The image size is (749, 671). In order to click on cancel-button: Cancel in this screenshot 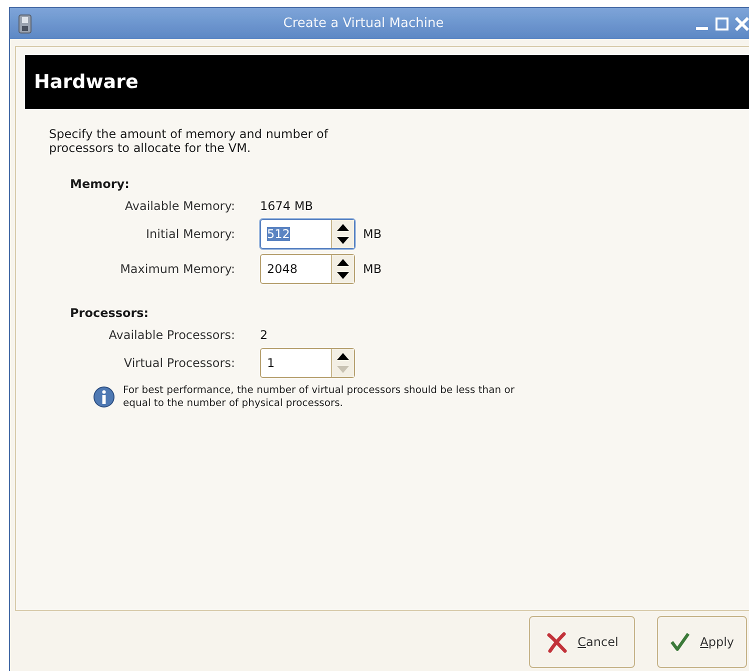, I will do `click(582, 642)`.